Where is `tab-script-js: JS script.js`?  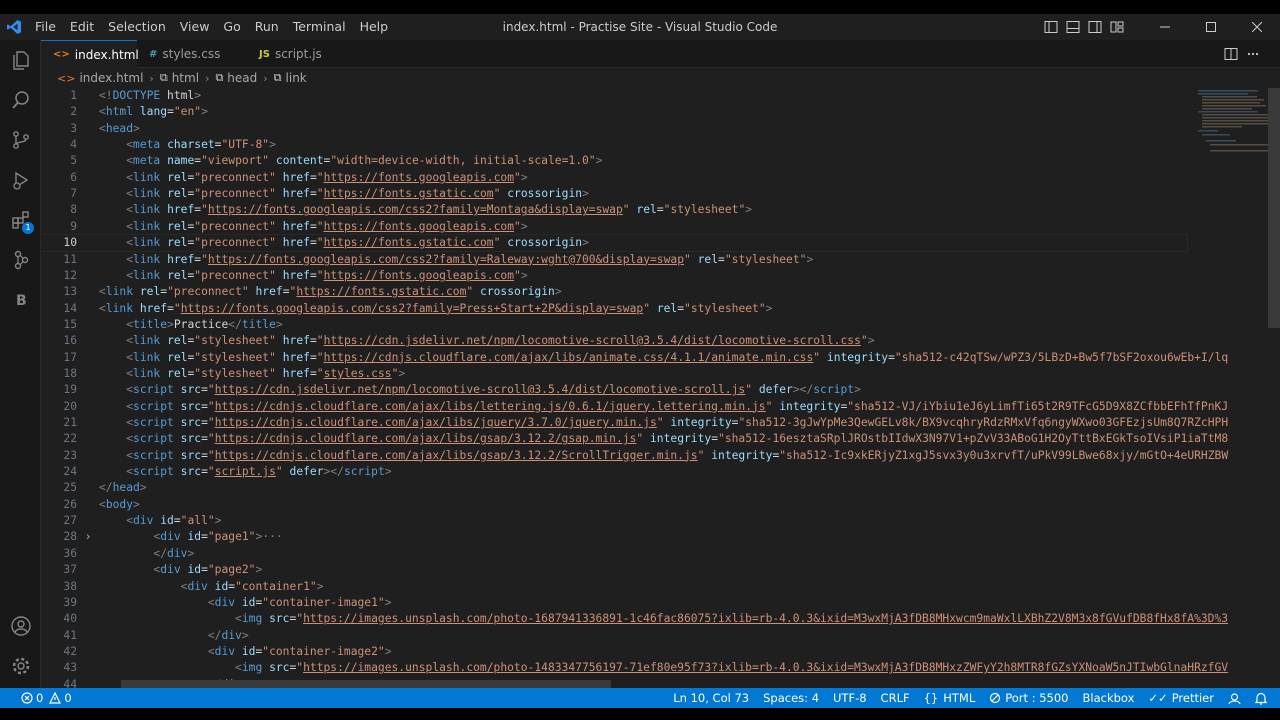
tab-script-js: JS script.js is located at coordinates (297, 54).